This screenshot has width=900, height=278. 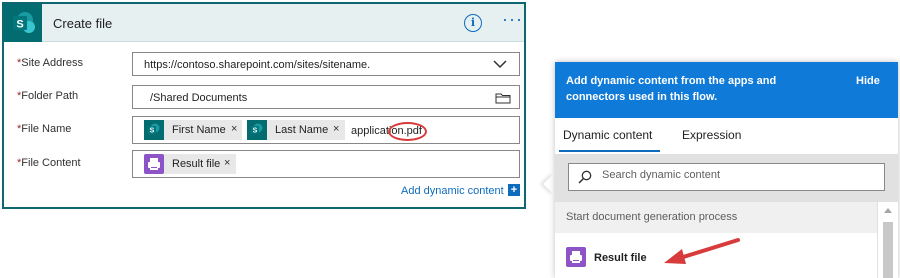 What do you see at coordinates (888, 250) in the screenshot?
I see `scroll-thumb` at bounding box center [888, 250].